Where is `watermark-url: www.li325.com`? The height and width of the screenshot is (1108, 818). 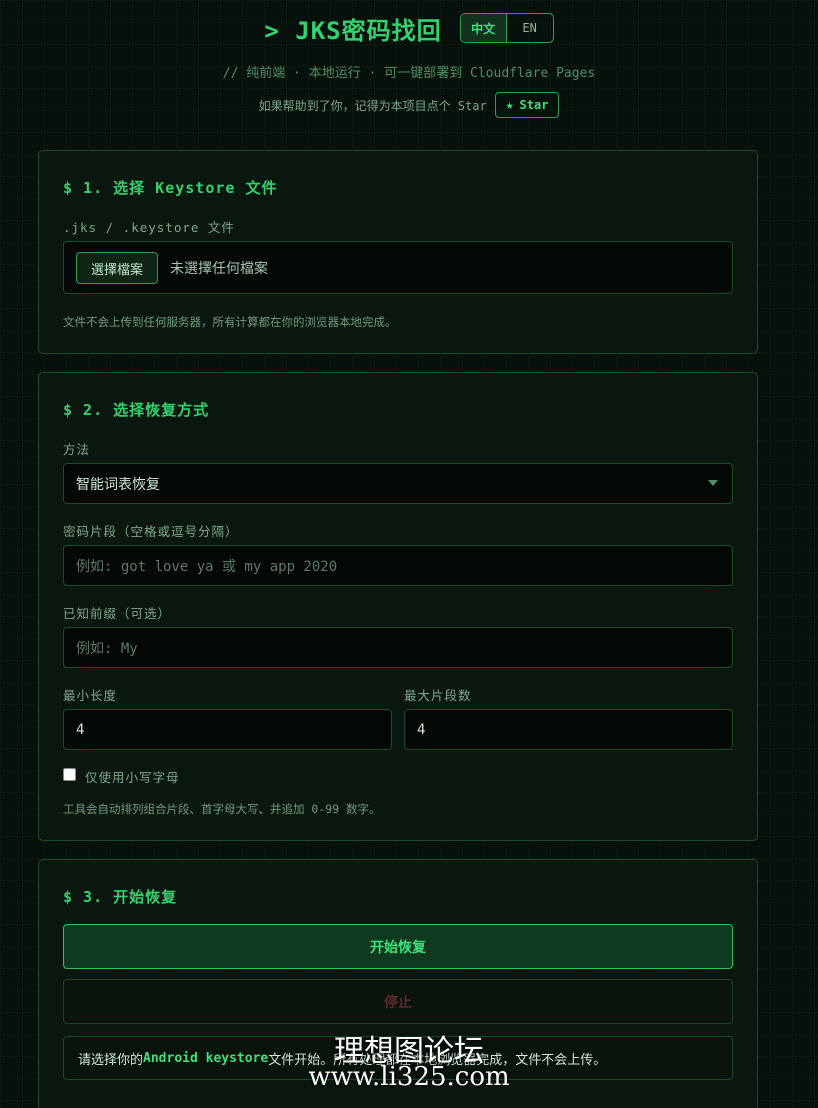 watermark-url: www.li325.com is located at coordinates (409, 1077).